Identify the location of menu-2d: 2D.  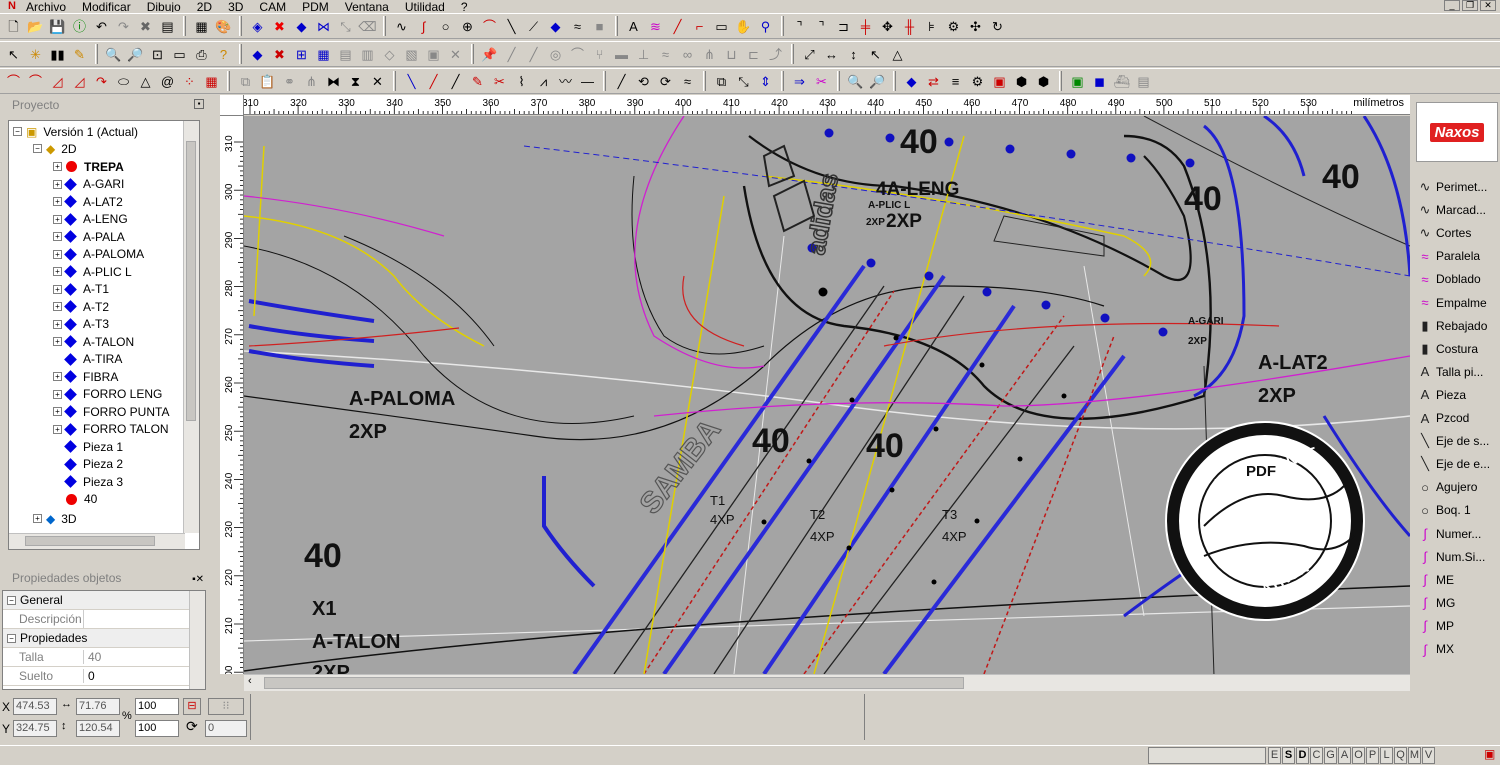
(204, 7).